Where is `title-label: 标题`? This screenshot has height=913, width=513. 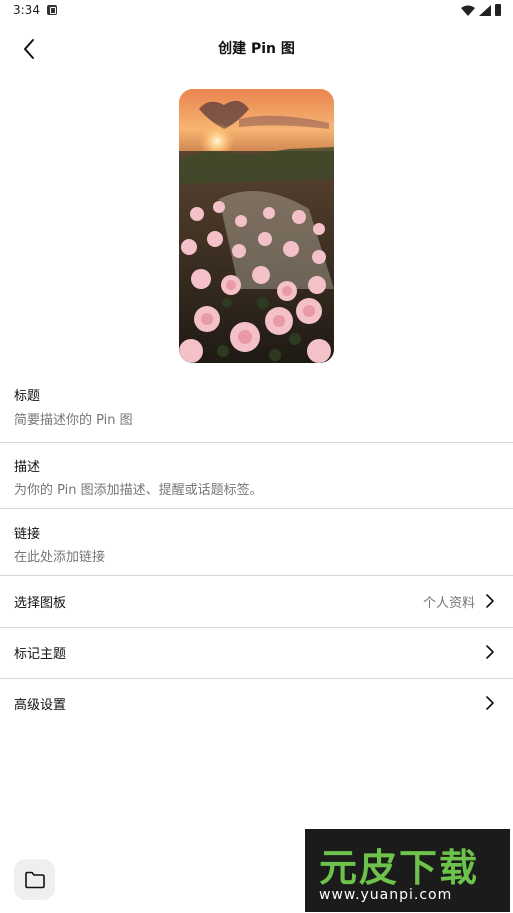 title-label: 标题 is located at coordinates (27, 396).